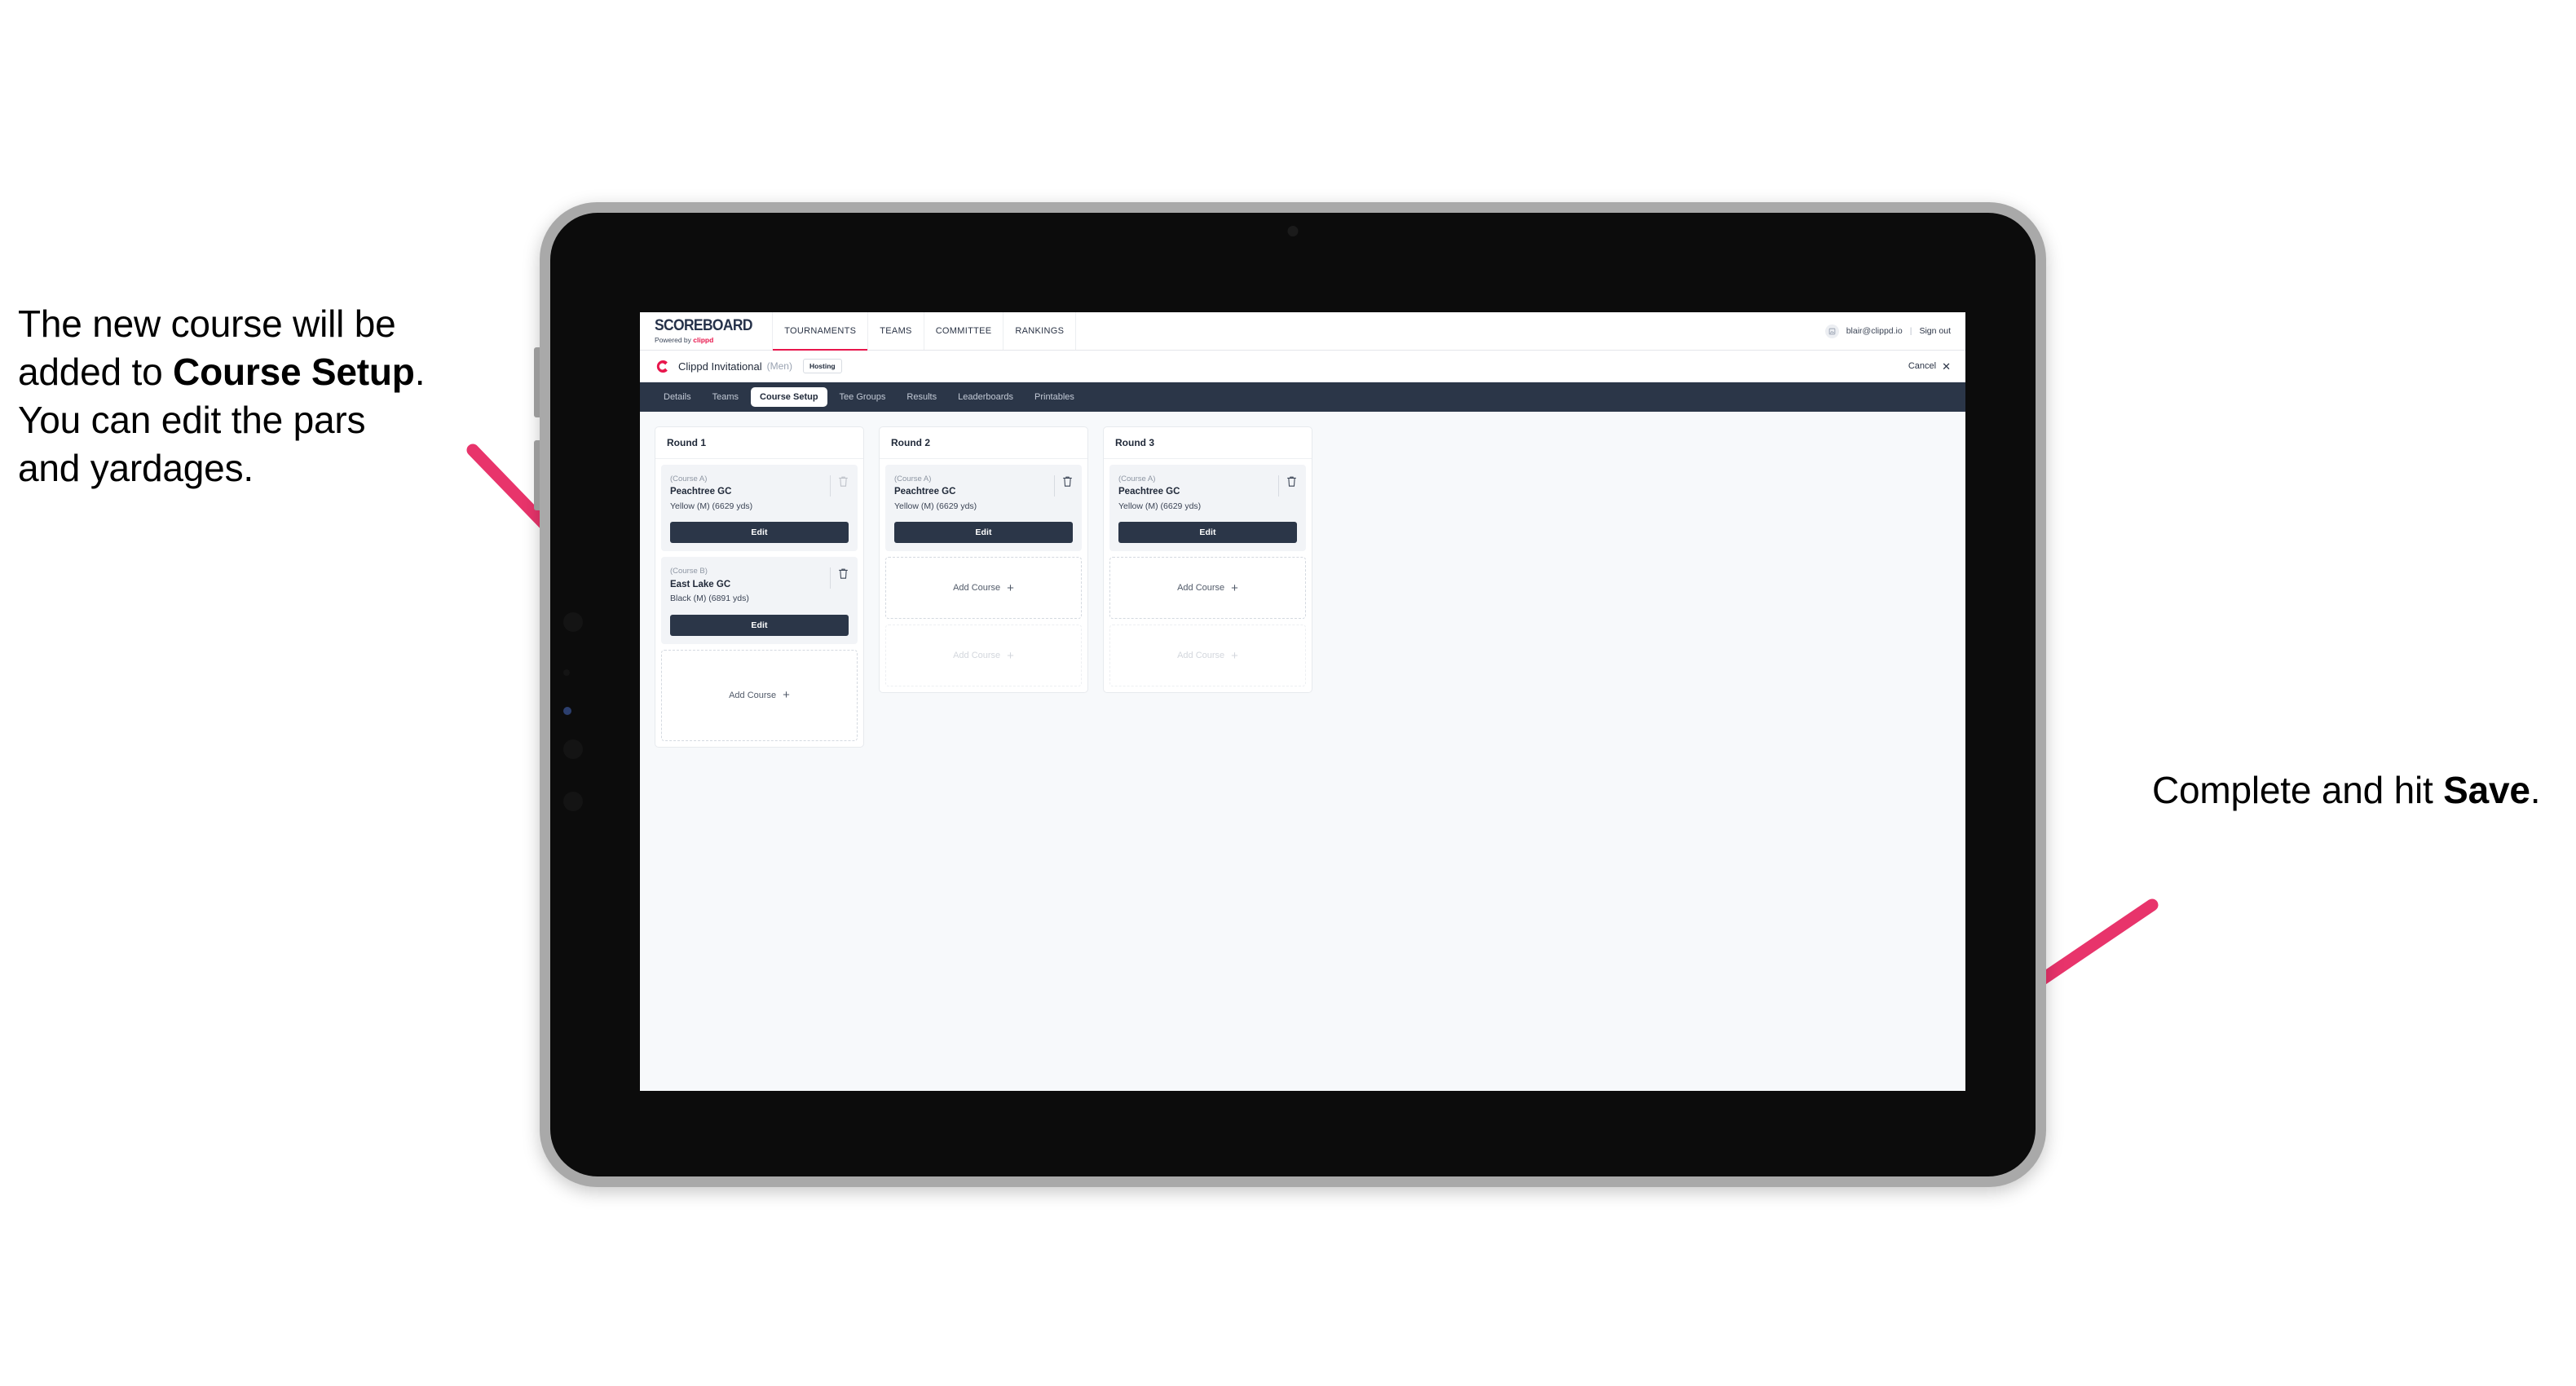  Describe the element at coordinates (1054, 397) in the screenshot. I see `tab-printables: Printables` at that location.